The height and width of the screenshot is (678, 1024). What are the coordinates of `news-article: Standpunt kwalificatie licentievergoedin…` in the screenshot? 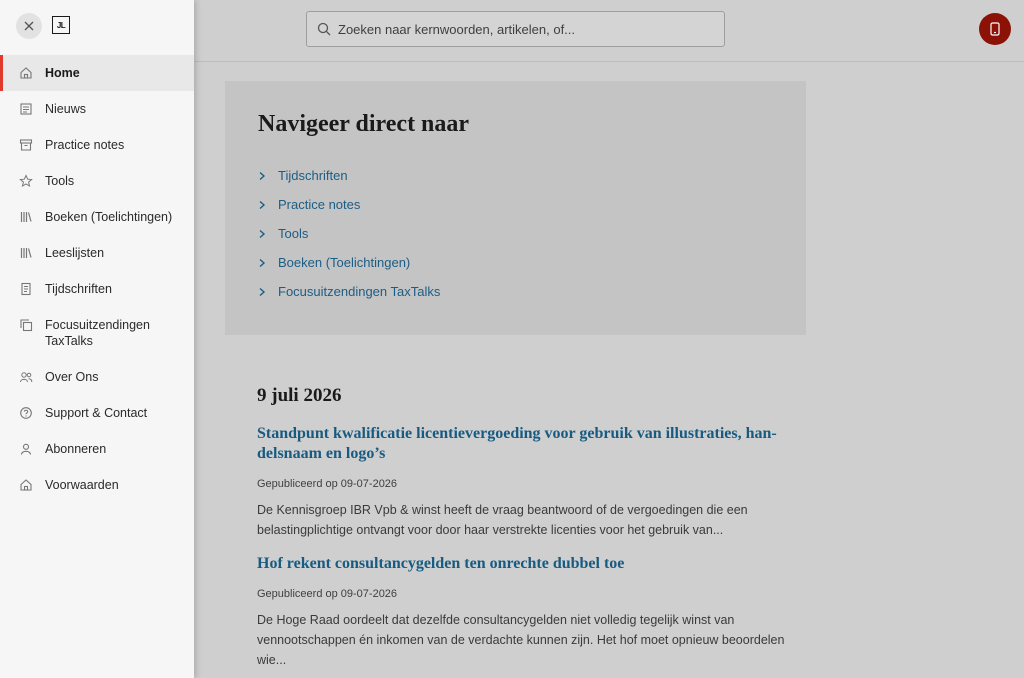 It's located at (527, 482).